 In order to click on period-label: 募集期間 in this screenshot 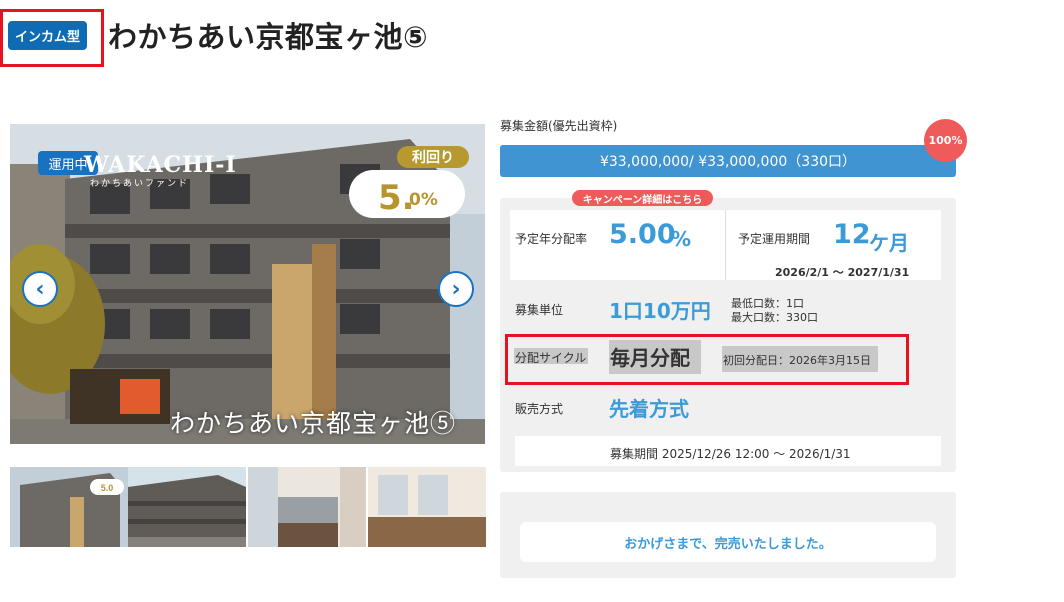, I will do `click(634, 454)`.